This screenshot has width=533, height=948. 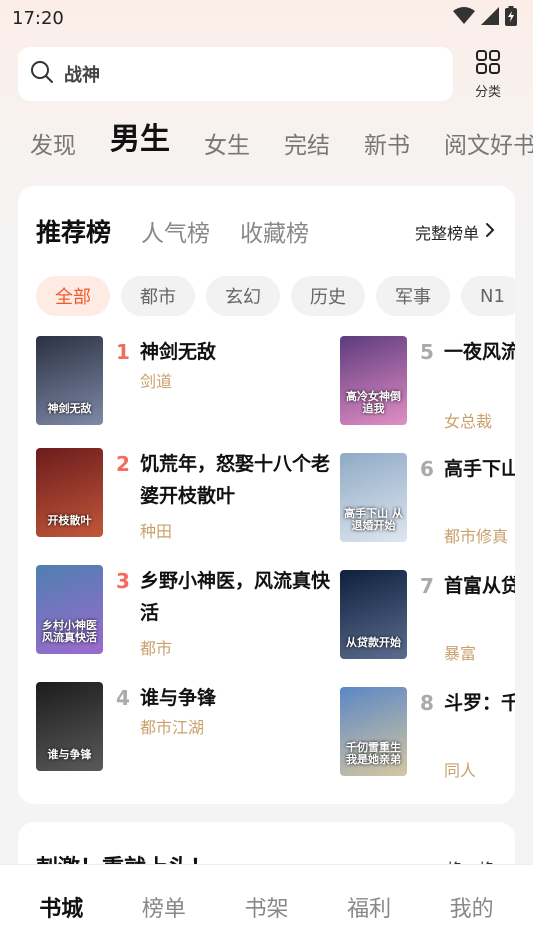 I want to click on rank-number: 1, so click(x=123, y=352).